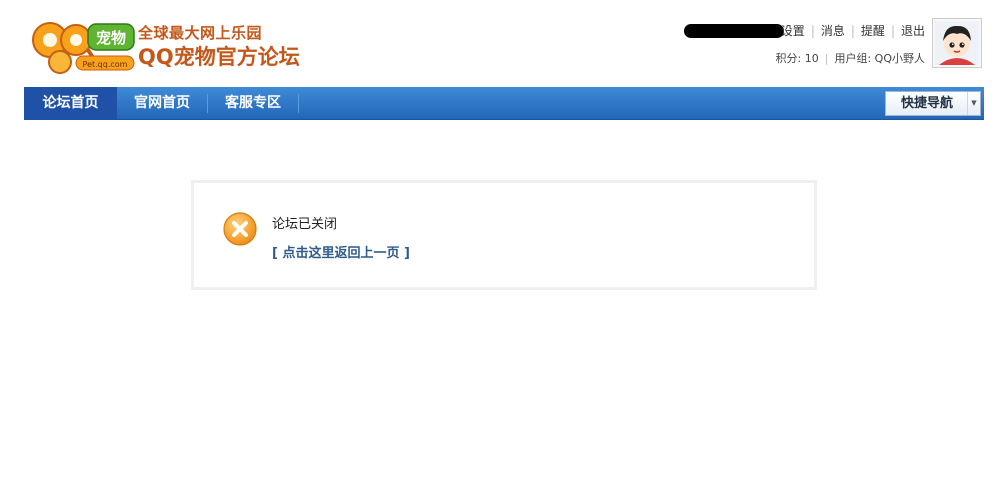 The width and height of the screenshot is (1001, 492). I want to click on nav-forum-home: 论坛首页, so click(70, 103).